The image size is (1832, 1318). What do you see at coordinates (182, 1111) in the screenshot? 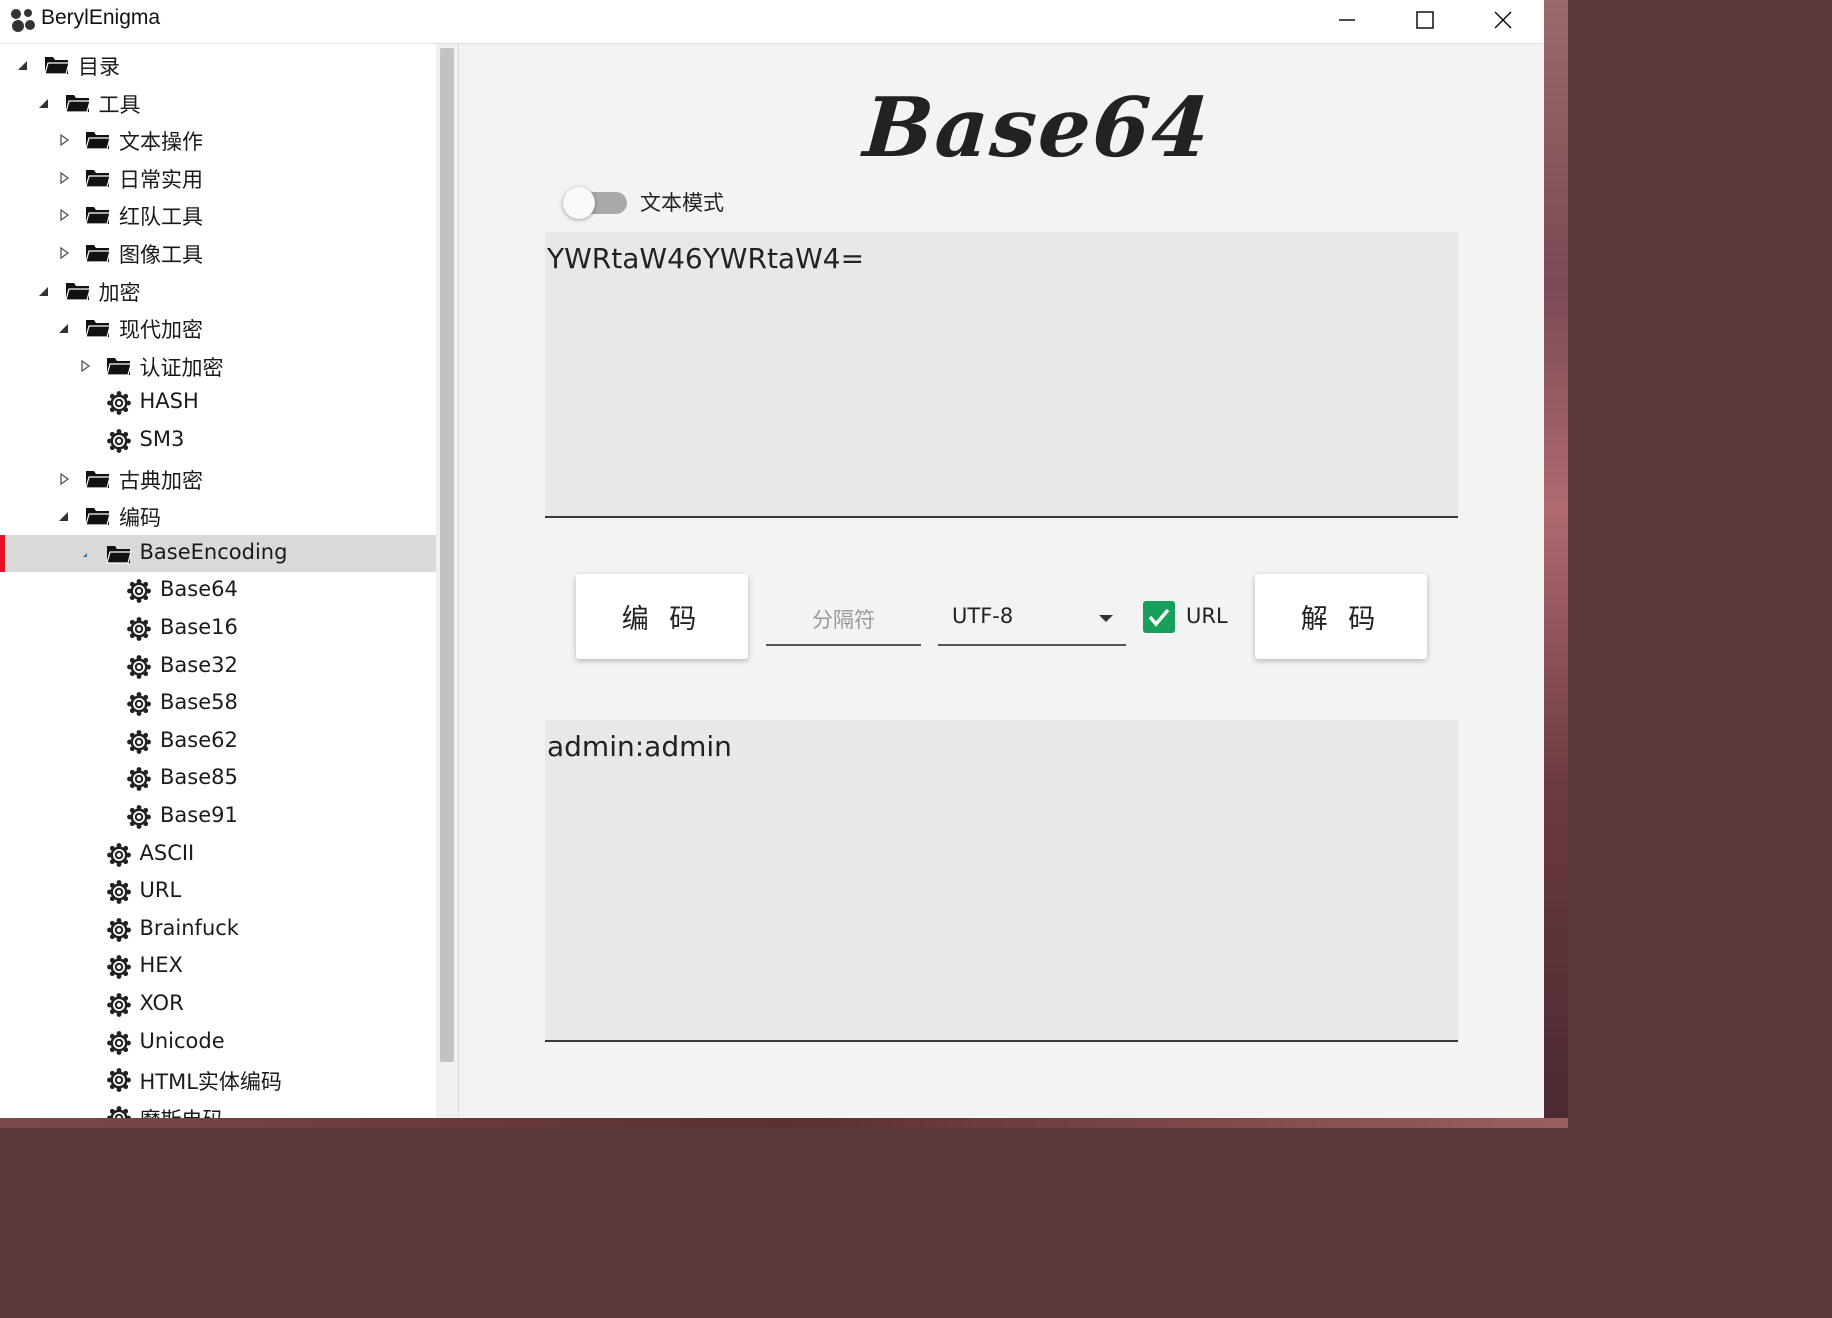
I see `tree-item-label: 摩斯电码` at bounding box center [182, 1111].